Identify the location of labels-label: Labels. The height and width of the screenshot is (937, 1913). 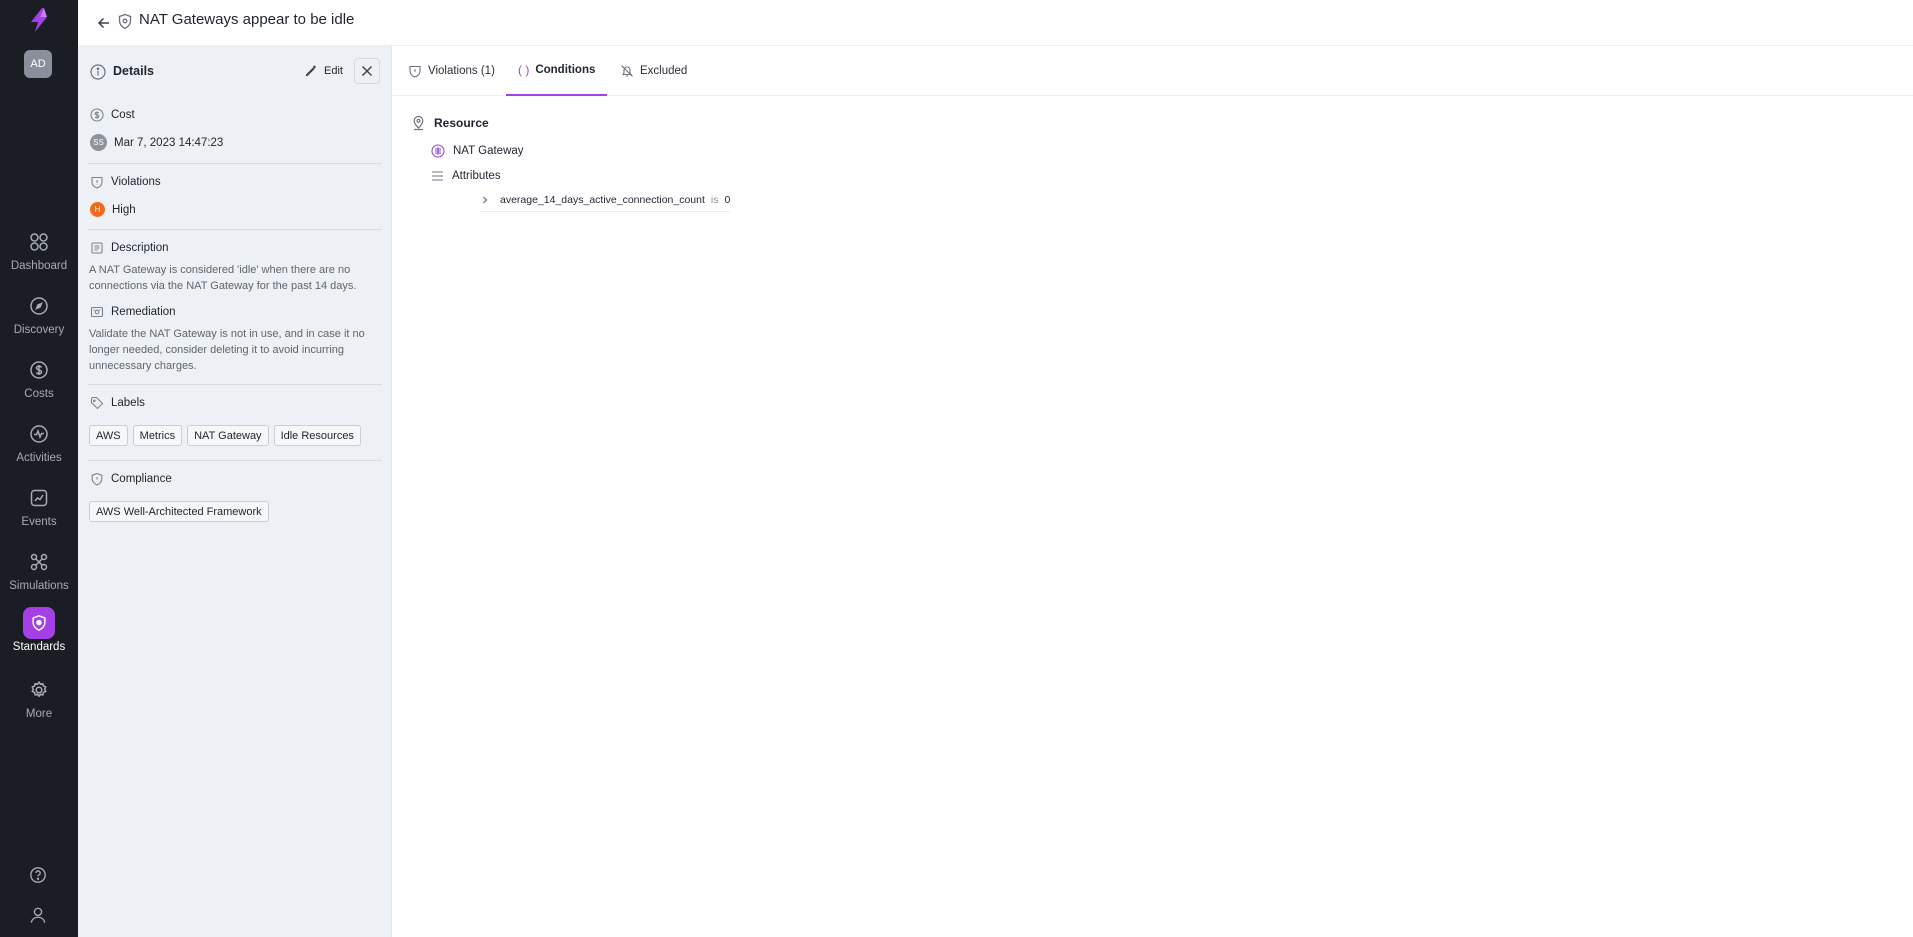
(128, 403).